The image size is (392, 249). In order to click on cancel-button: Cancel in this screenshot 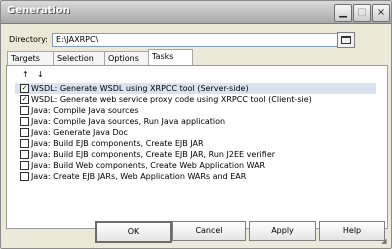, I will do `click(209, 231)`.